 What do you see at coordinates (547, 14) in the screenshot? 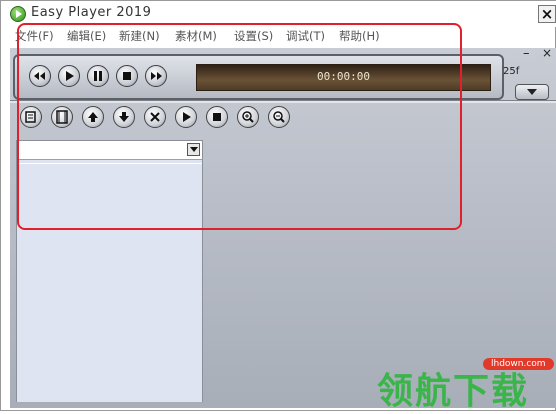
I see `window-close-button: ×` at bounding box center [547, 14].